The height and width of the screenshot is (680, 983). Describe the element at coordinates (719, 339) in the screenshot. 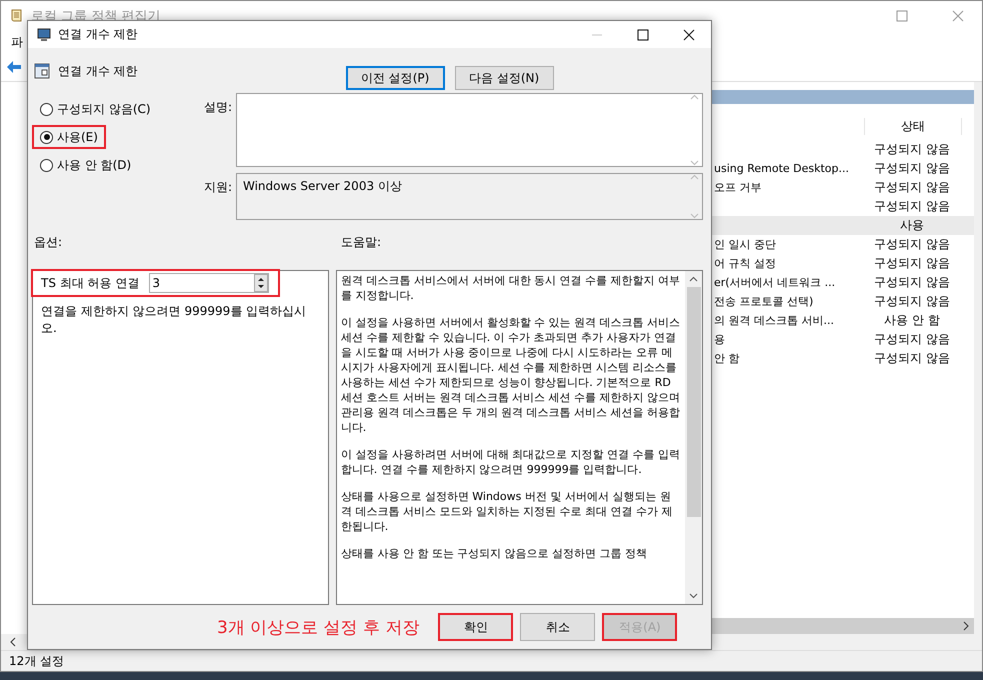

I see `setting-name: 용` at that location.